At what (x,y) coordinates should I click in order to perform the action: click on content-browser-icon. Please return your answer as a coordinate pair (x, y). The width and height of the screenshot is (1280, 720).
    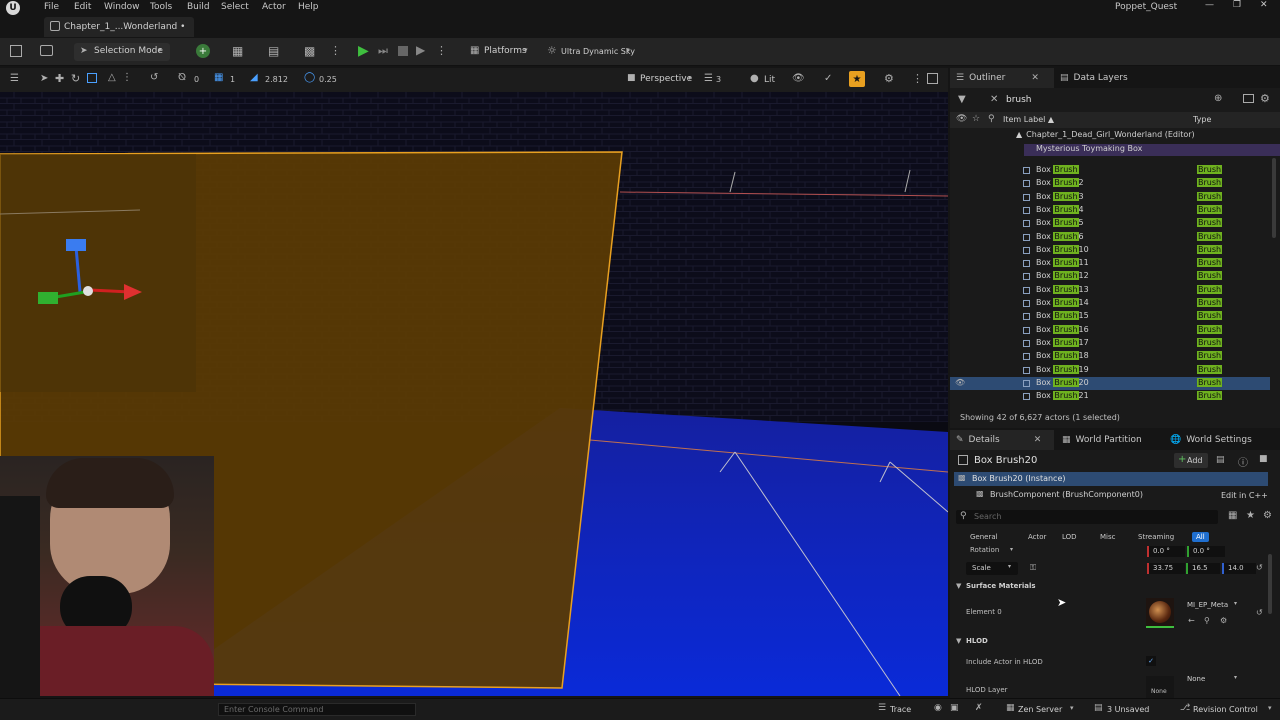
    Looking at the image, I should click on (46, 50).